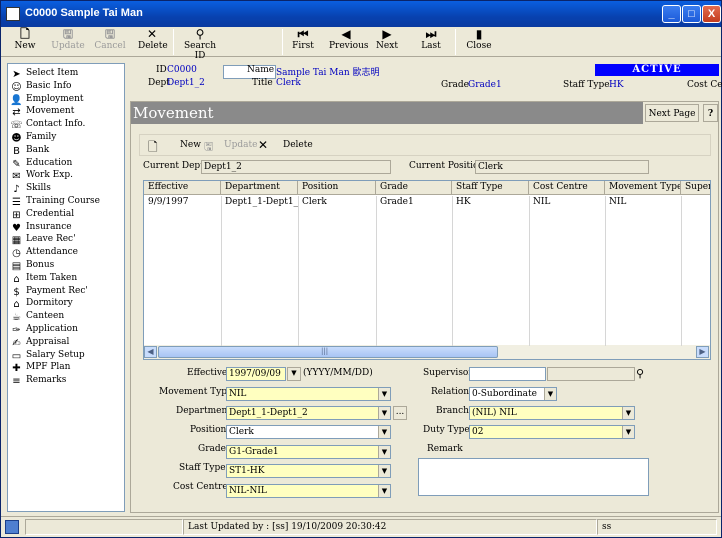 The image size is (722, 538). Describe the element at coordinates (567, 188) in the screenshot. I see `column-header: Cost Centre` at that location.